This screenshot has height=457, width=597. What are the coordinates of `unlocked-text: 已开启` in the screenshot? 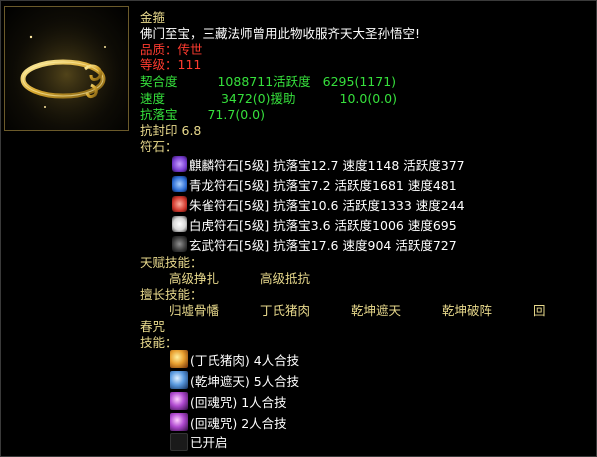 It's located at (209, 442).